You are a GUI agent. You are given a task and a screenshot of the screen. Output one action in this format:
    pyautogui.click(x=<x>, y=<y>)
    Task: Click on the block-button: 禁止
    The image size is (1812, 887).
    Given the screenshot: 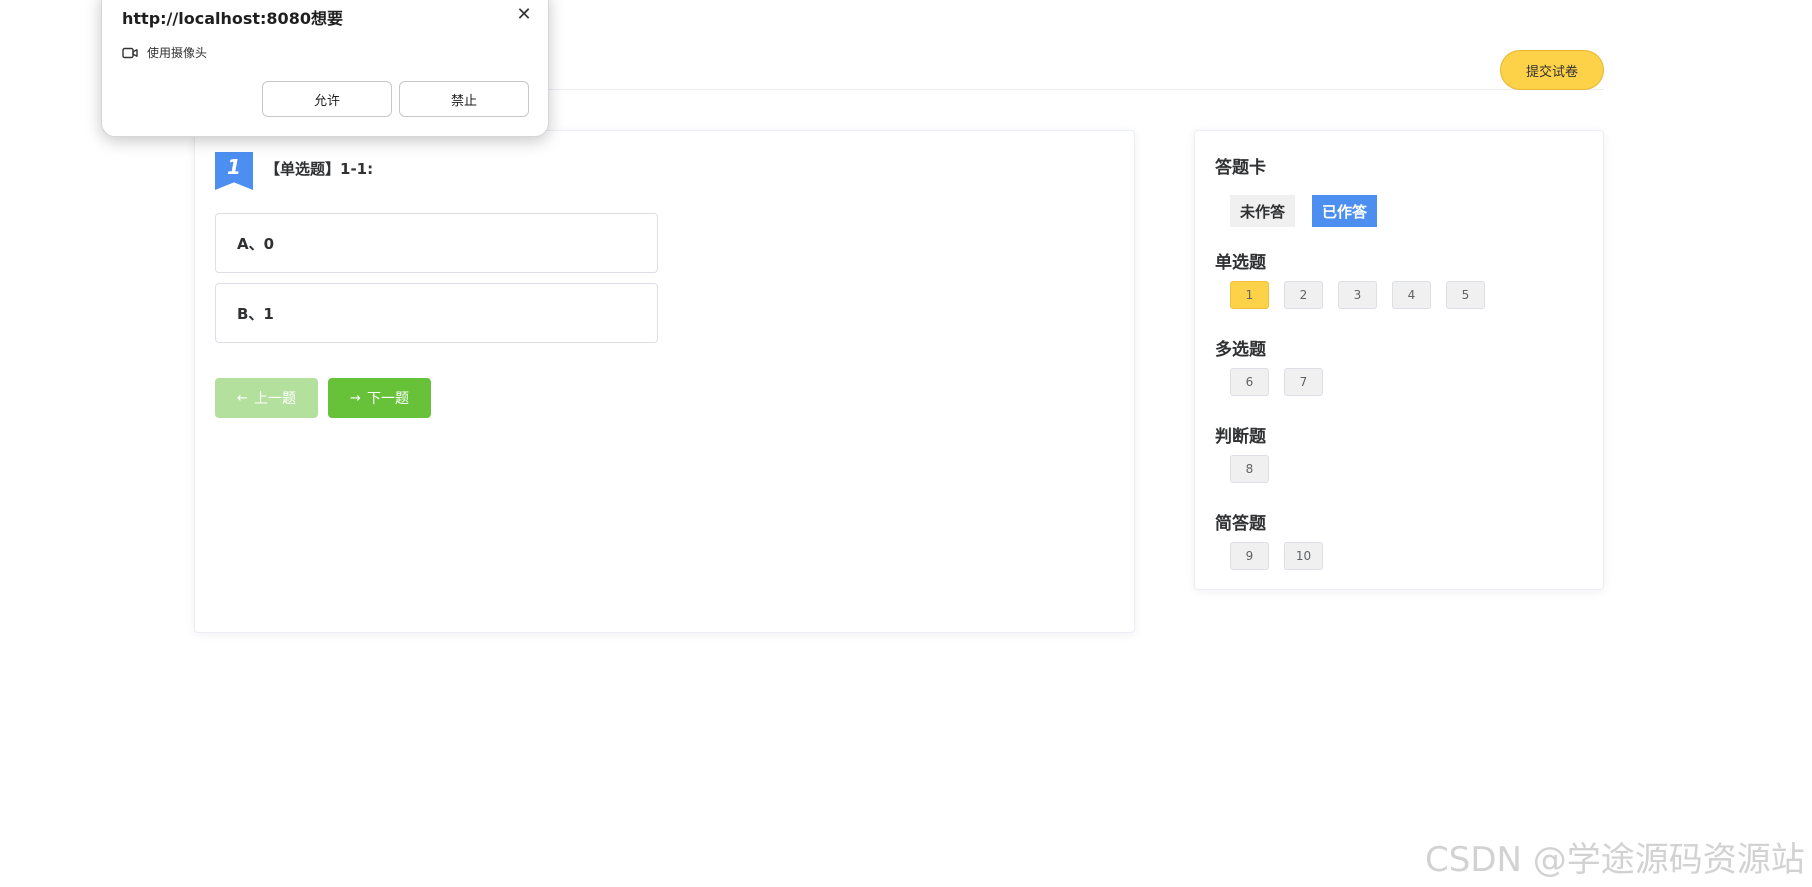 What is the action you would take?
    pyautogui.click(x=464, y=99)
    